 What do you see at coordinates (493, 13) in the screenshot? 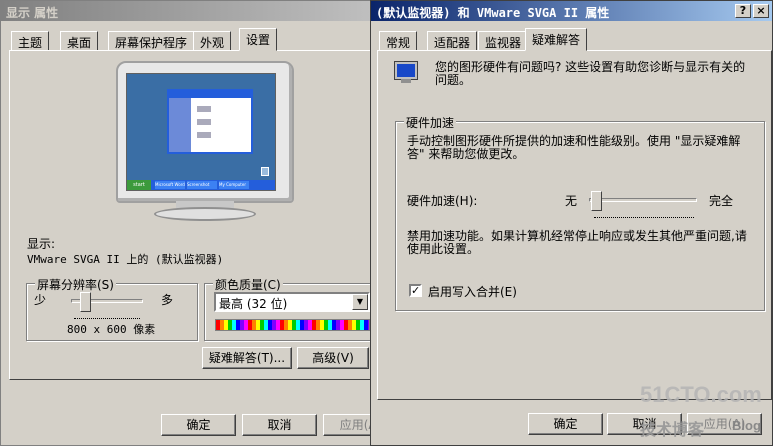
I see `right-dialog-title: (默认监视器) 和 VMware SVGA II 属性` at bounding box center [493, 13].